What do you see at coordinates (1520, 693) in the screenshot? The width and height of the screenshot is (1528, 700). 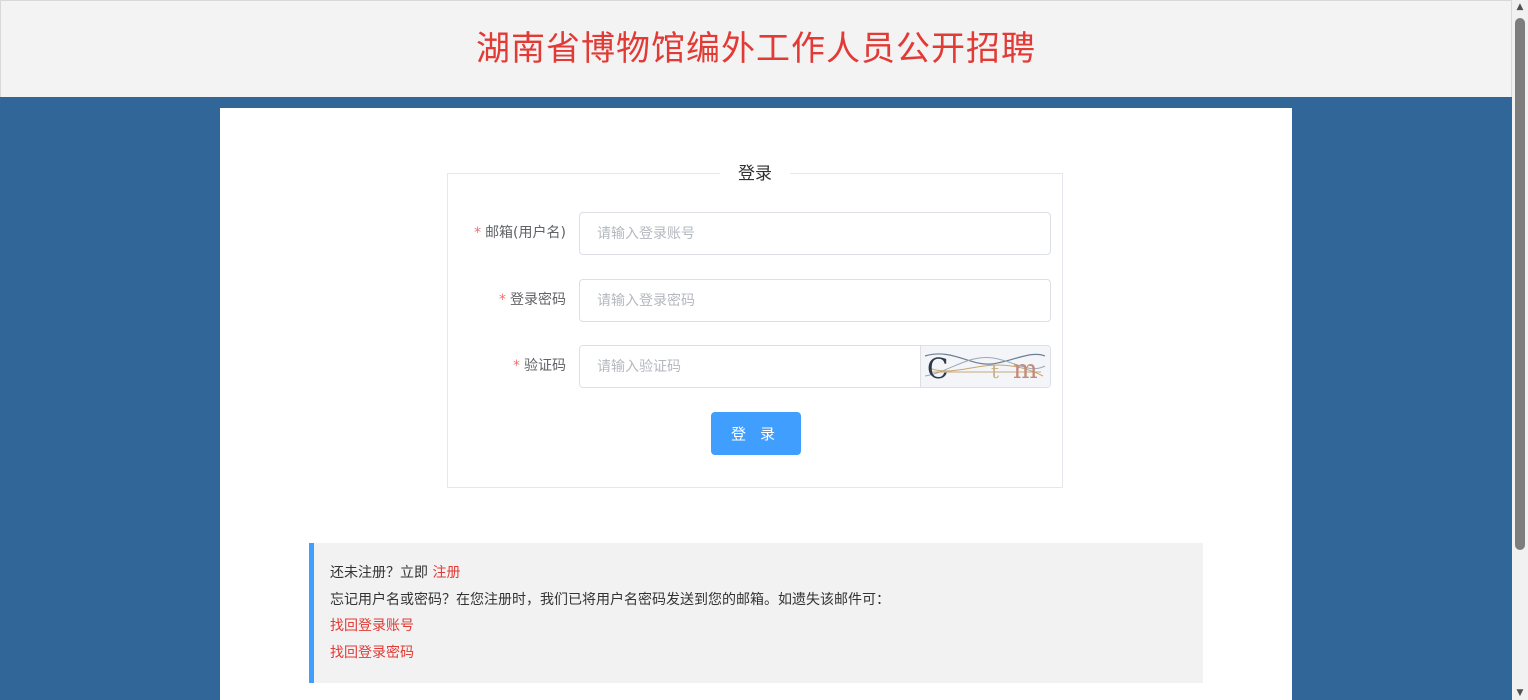 I see `scroll-down-arrow-icon: ▼` at bounding box center [1520, 693].